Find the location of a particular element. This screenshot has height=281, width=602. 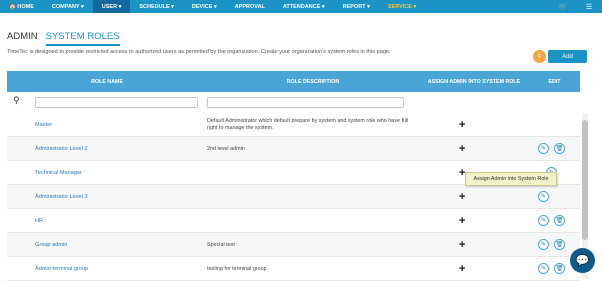

role-name-link: Group admin is located at coordinates (51, 245).